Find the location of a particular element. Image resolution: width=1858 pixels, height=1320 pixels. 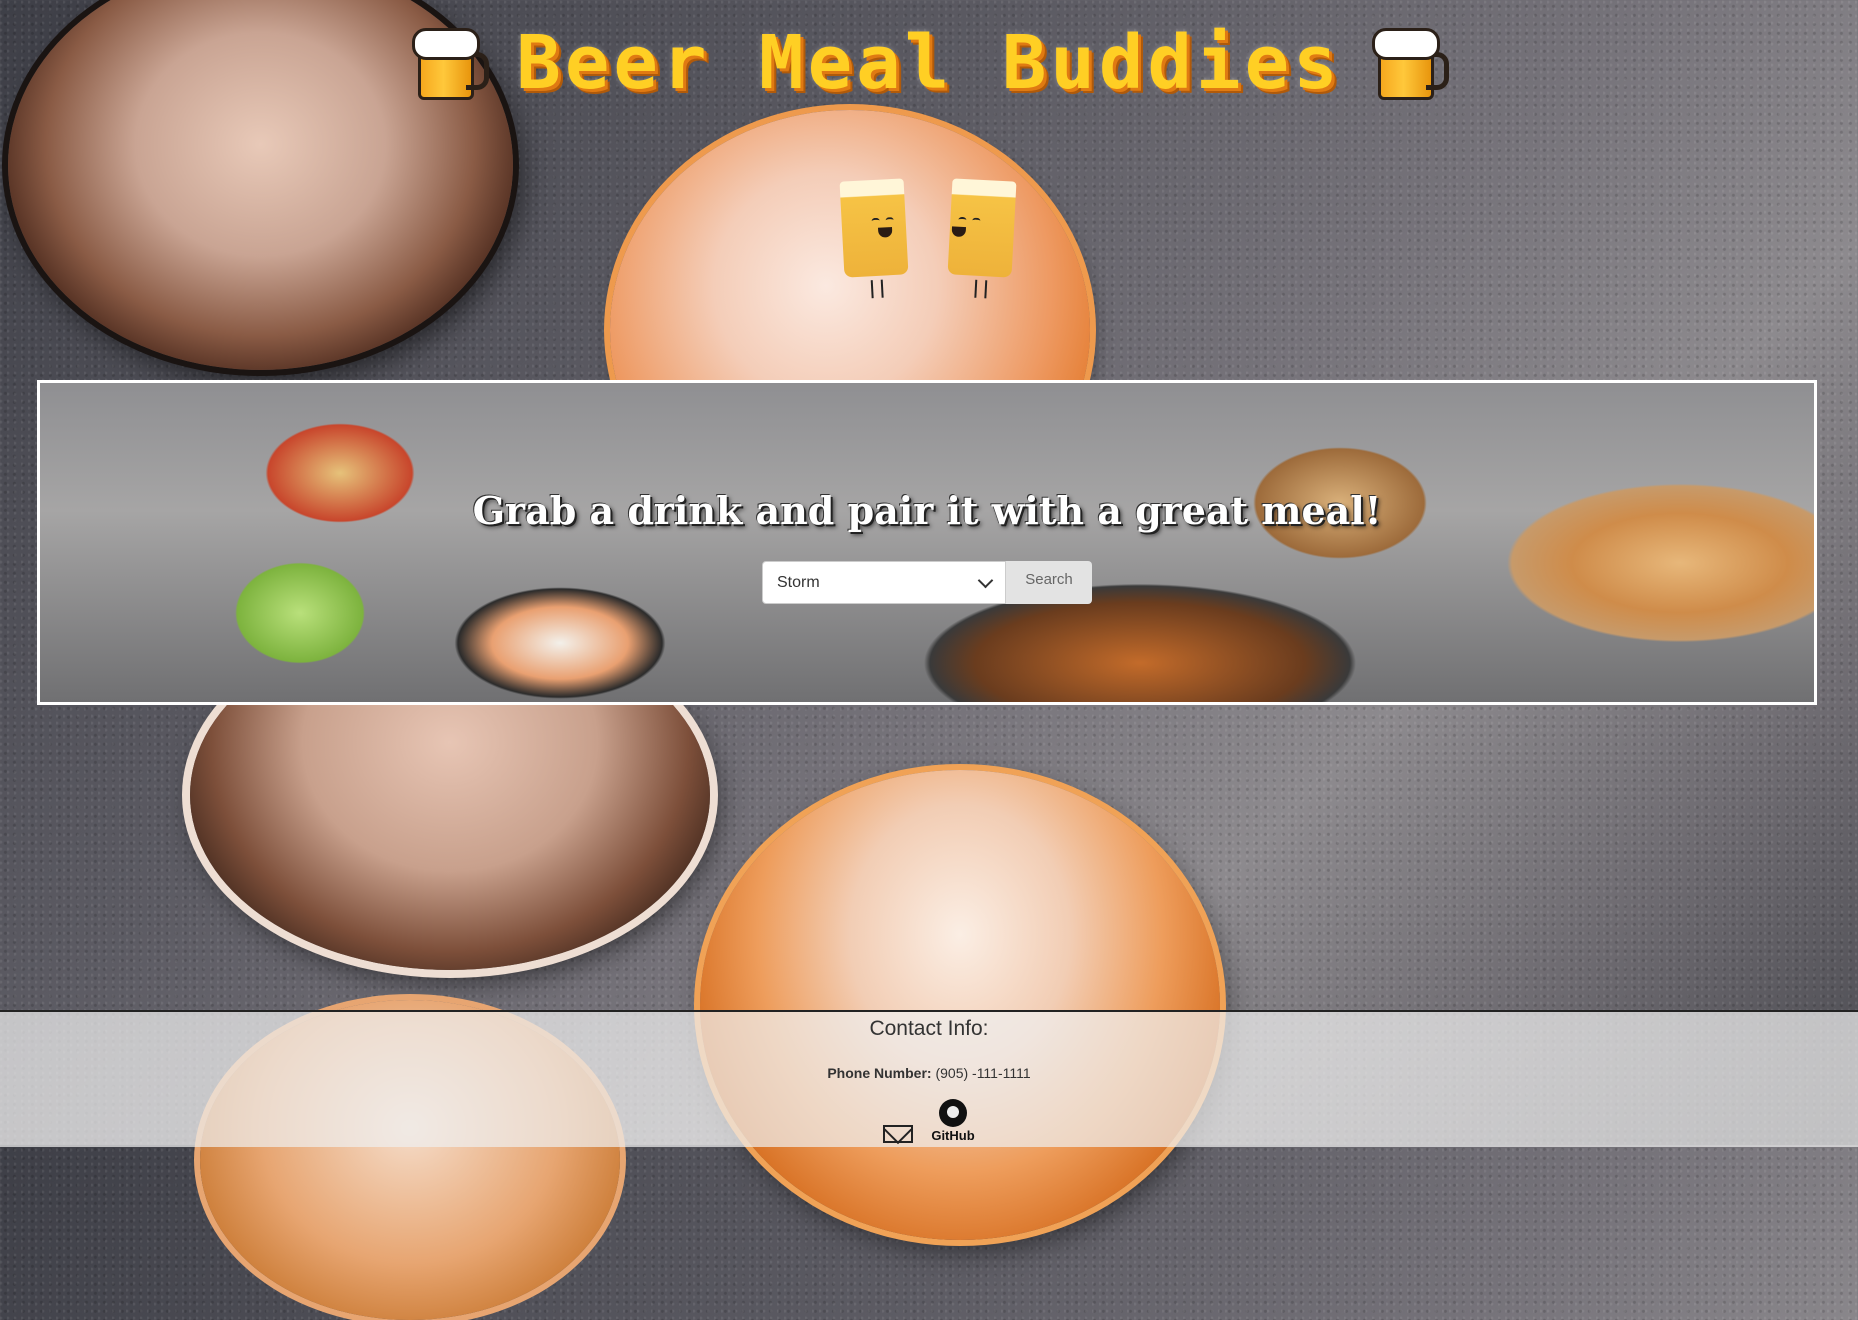

beer-glass-background is located at coordinates (960, 1005).